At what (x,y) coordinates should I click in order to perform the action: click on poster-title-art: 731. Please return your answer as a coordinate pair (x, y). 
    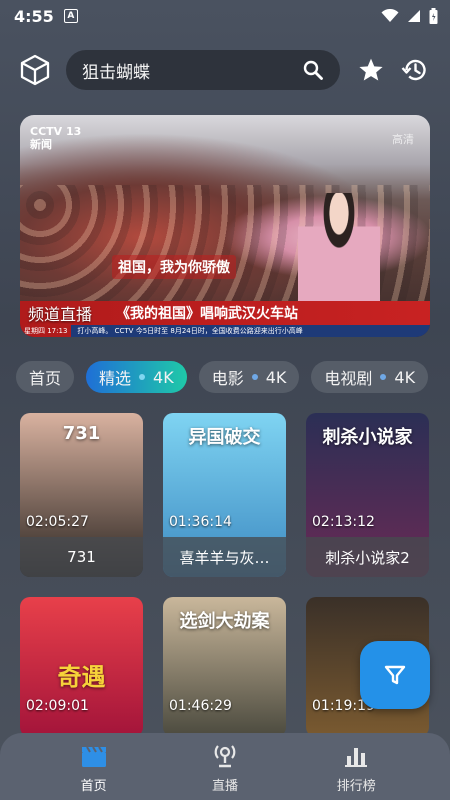
    Looking at the image, I should click on (81, 433).